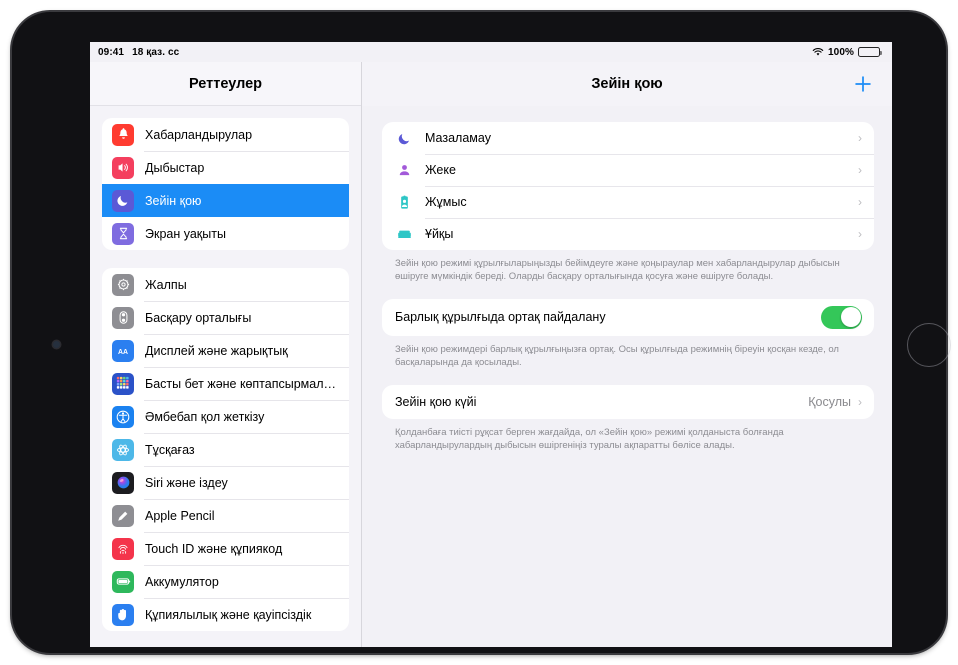 This screenshot has height=665, width=958. I want to click on speaker-icon, so click(123, 167).